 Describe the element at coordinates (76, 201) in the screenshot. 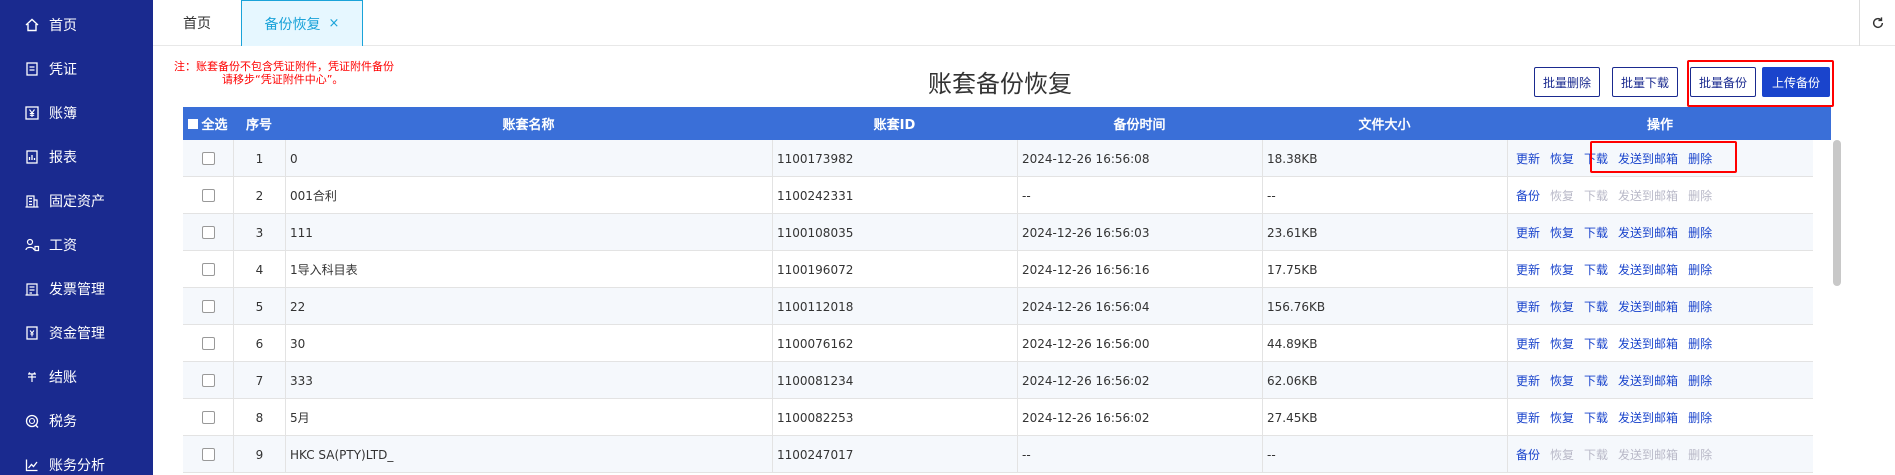

I see `sidebar-item-4: 固定资产` at that location.